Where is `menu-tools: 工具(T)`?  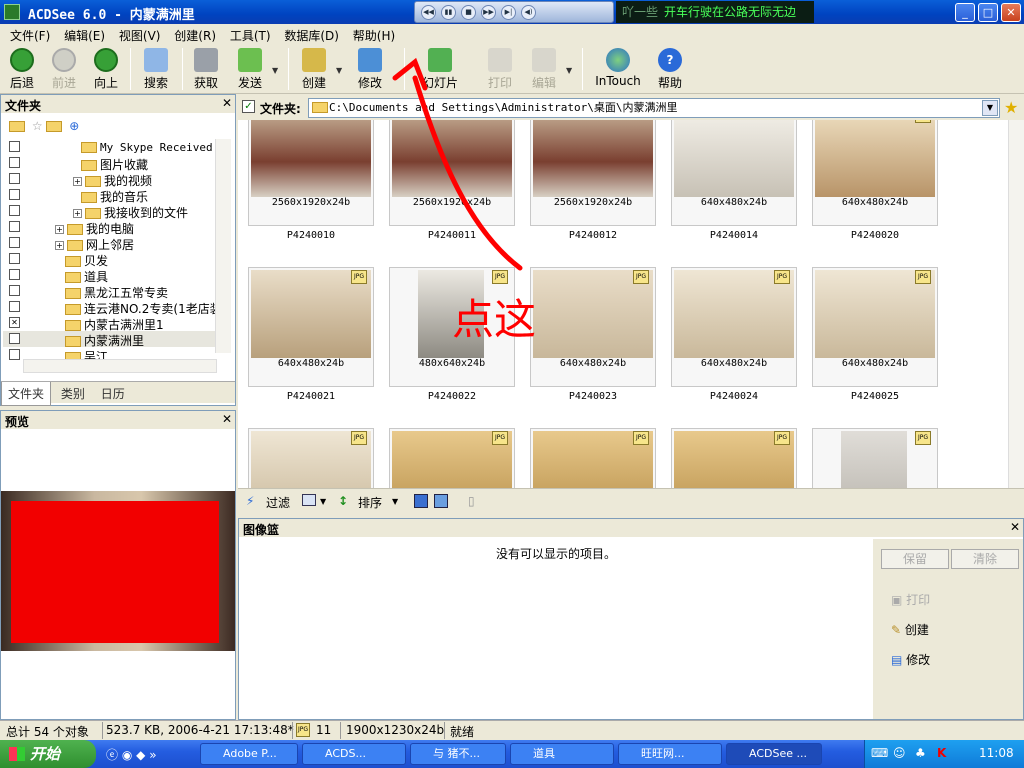 menu-tools: 工具(T) is located at coordinates (250, 35).